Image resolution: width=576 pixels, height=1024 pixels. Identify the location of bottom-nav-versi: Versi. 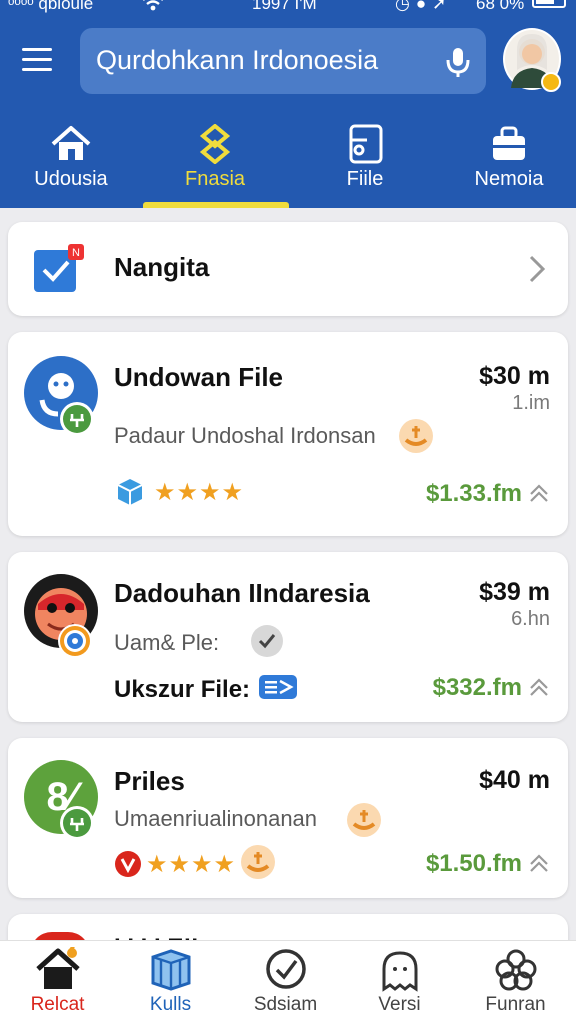
(399, 982).